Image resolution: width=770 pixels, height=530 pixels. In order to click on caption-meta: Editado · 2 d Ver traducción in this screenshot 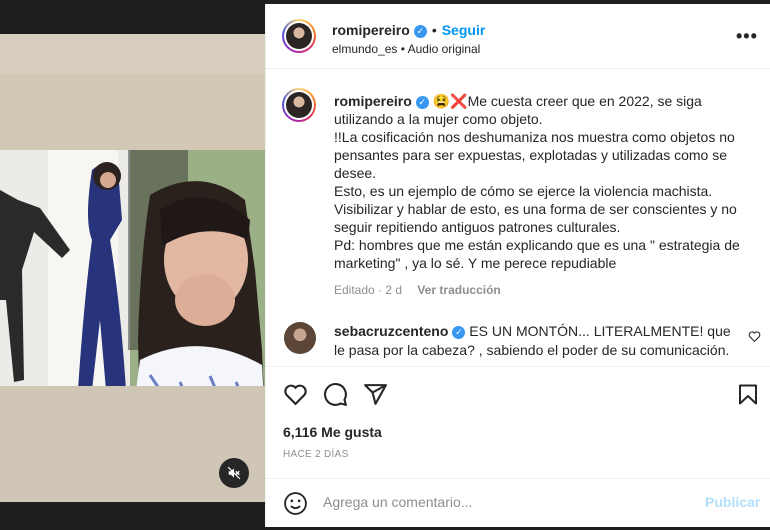, I will do `click(417, 290)`.